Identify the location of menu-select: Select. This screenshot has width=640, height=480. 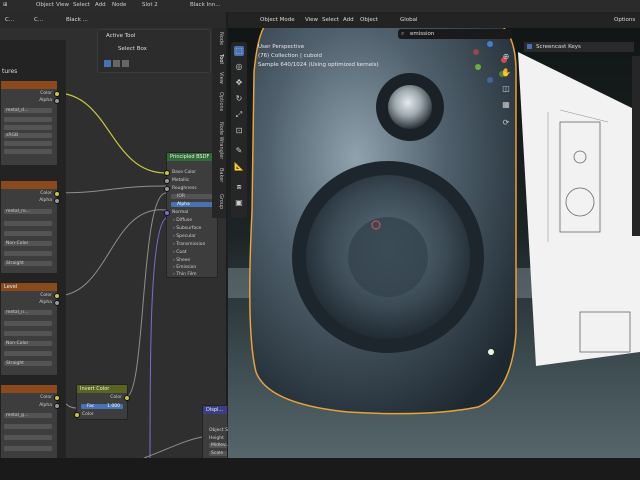
(81, 5).